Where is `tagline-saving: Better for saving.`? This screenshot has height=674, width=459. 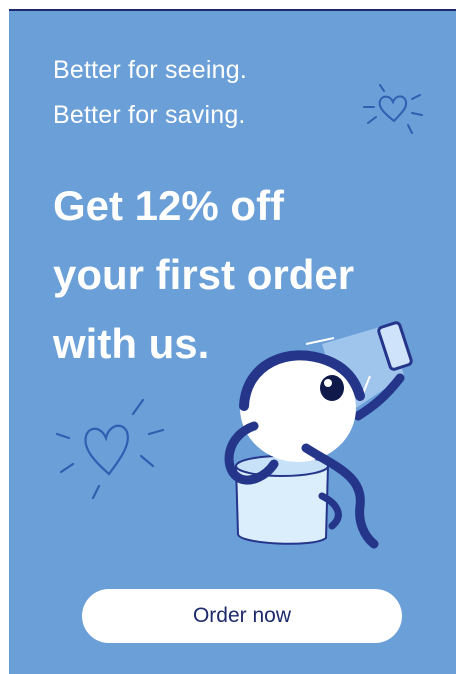
tagline-saving: Better for saving. is located at coordinates (149, 115).